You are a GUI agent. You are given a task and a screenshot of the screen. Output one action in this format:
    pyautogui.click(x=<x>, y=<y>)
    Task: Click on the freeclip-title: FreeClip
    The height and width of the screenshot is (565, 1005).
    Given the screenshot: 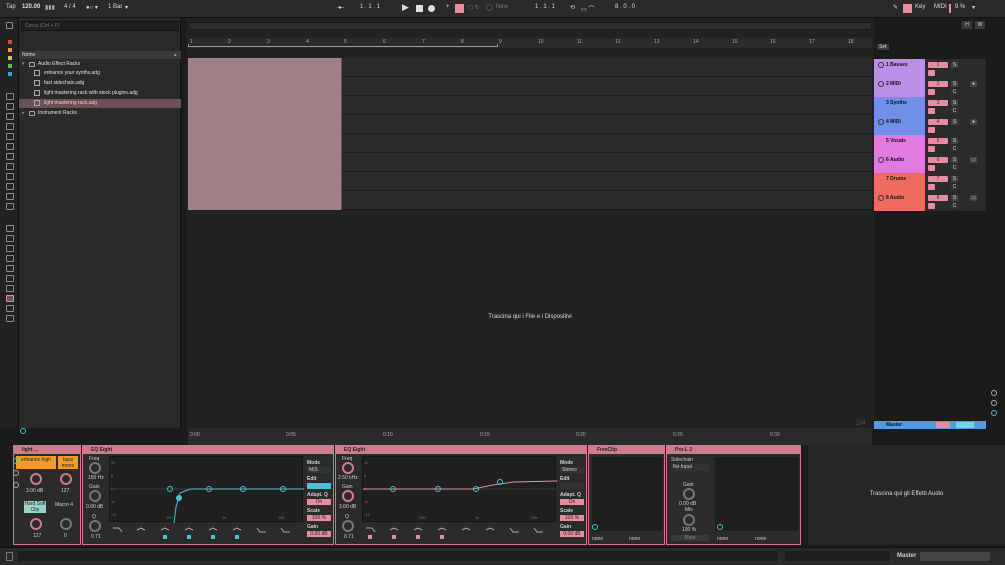 What is the action you would take?
    pyautogui.click(x=626, y=450)
    